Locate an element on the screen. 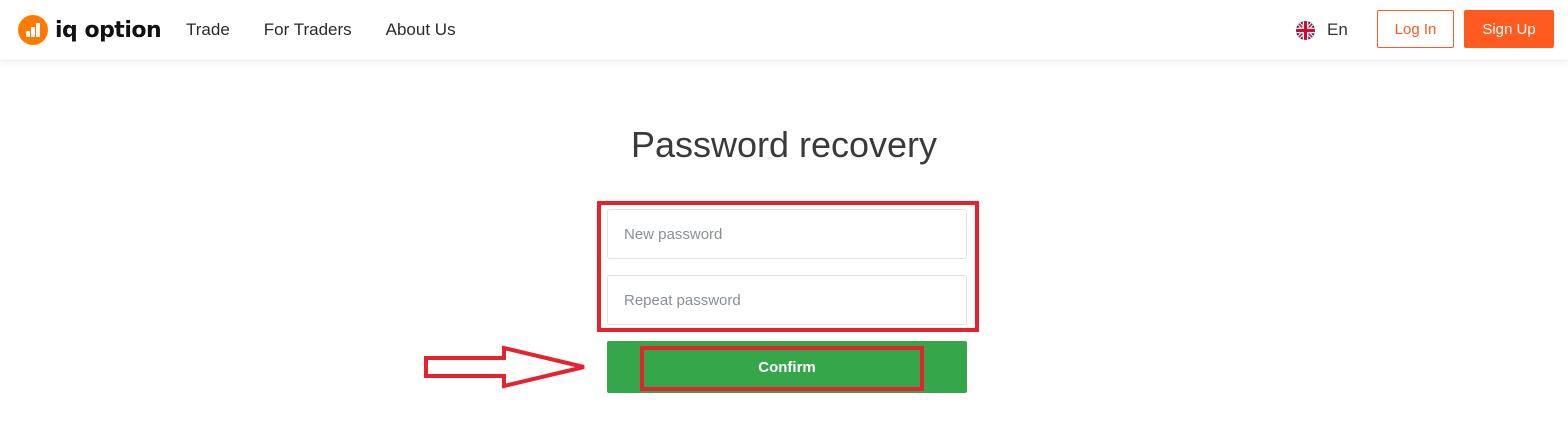 This screenshot has width=1568, height=446. iq-option-logo-icon is located at coordinates (33, 30).